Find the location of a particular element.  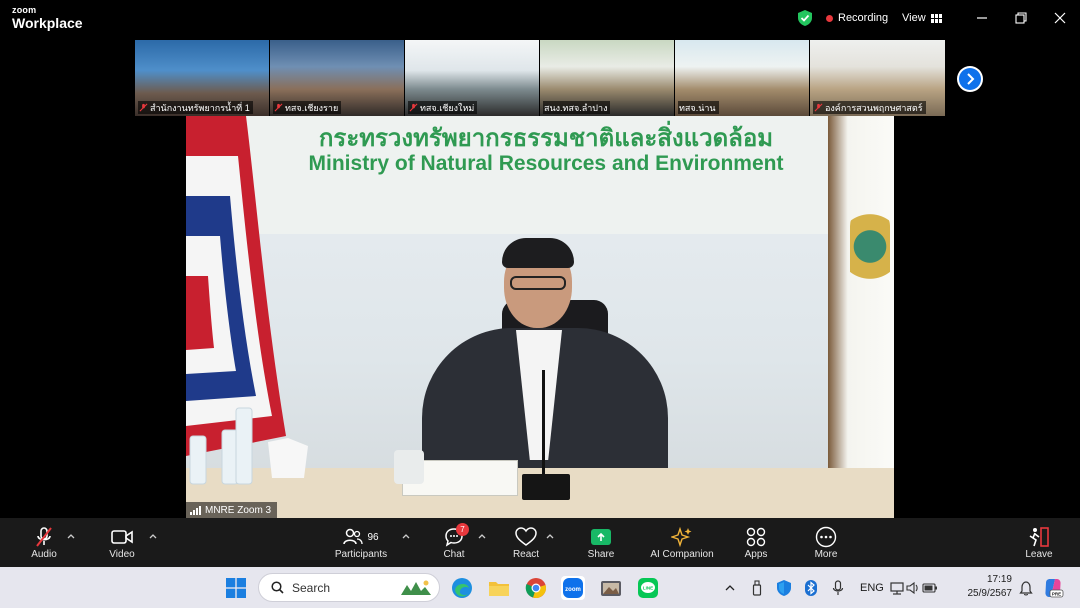

clock-time: 17:19 is located at coordinates (999, 579).